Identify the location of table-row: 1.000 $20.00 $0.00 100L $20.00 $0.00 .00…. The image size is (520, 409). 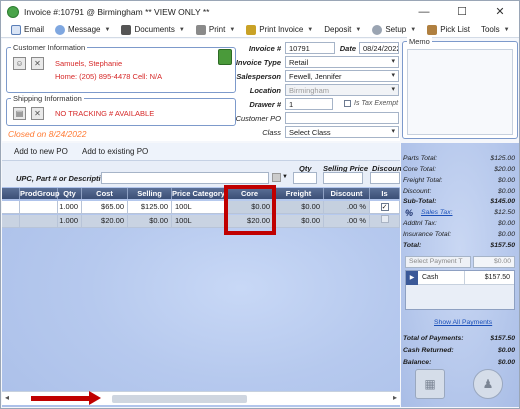
(201, 221).